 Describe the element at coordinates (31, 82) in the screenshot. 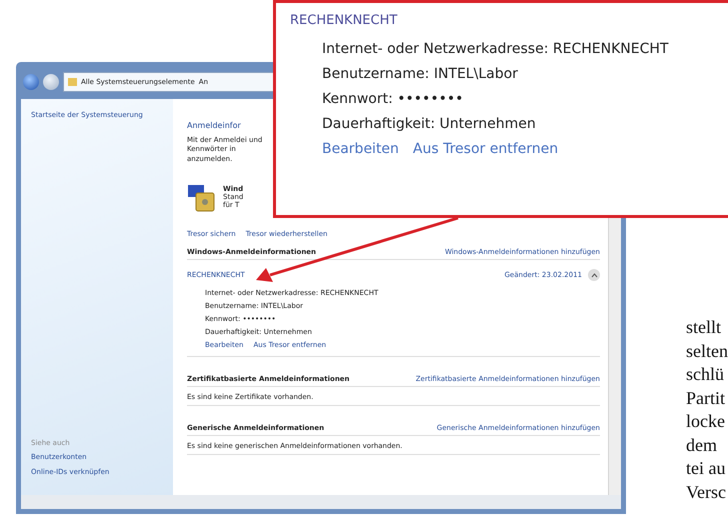

I see `back-icon` at that location.